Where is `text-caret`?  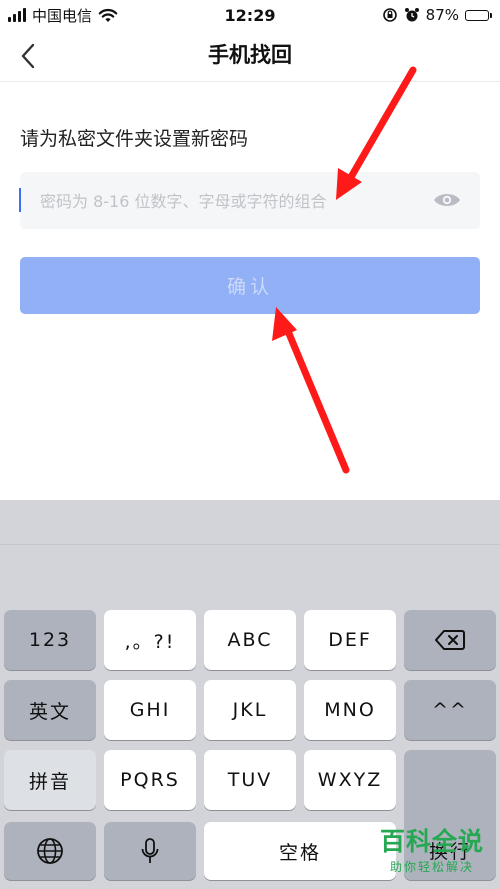 text-caret is located at coordinates (20, 200).